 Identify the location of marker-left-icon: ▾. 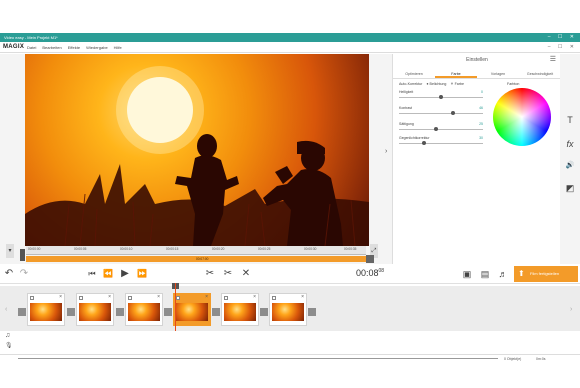
(10, 251).